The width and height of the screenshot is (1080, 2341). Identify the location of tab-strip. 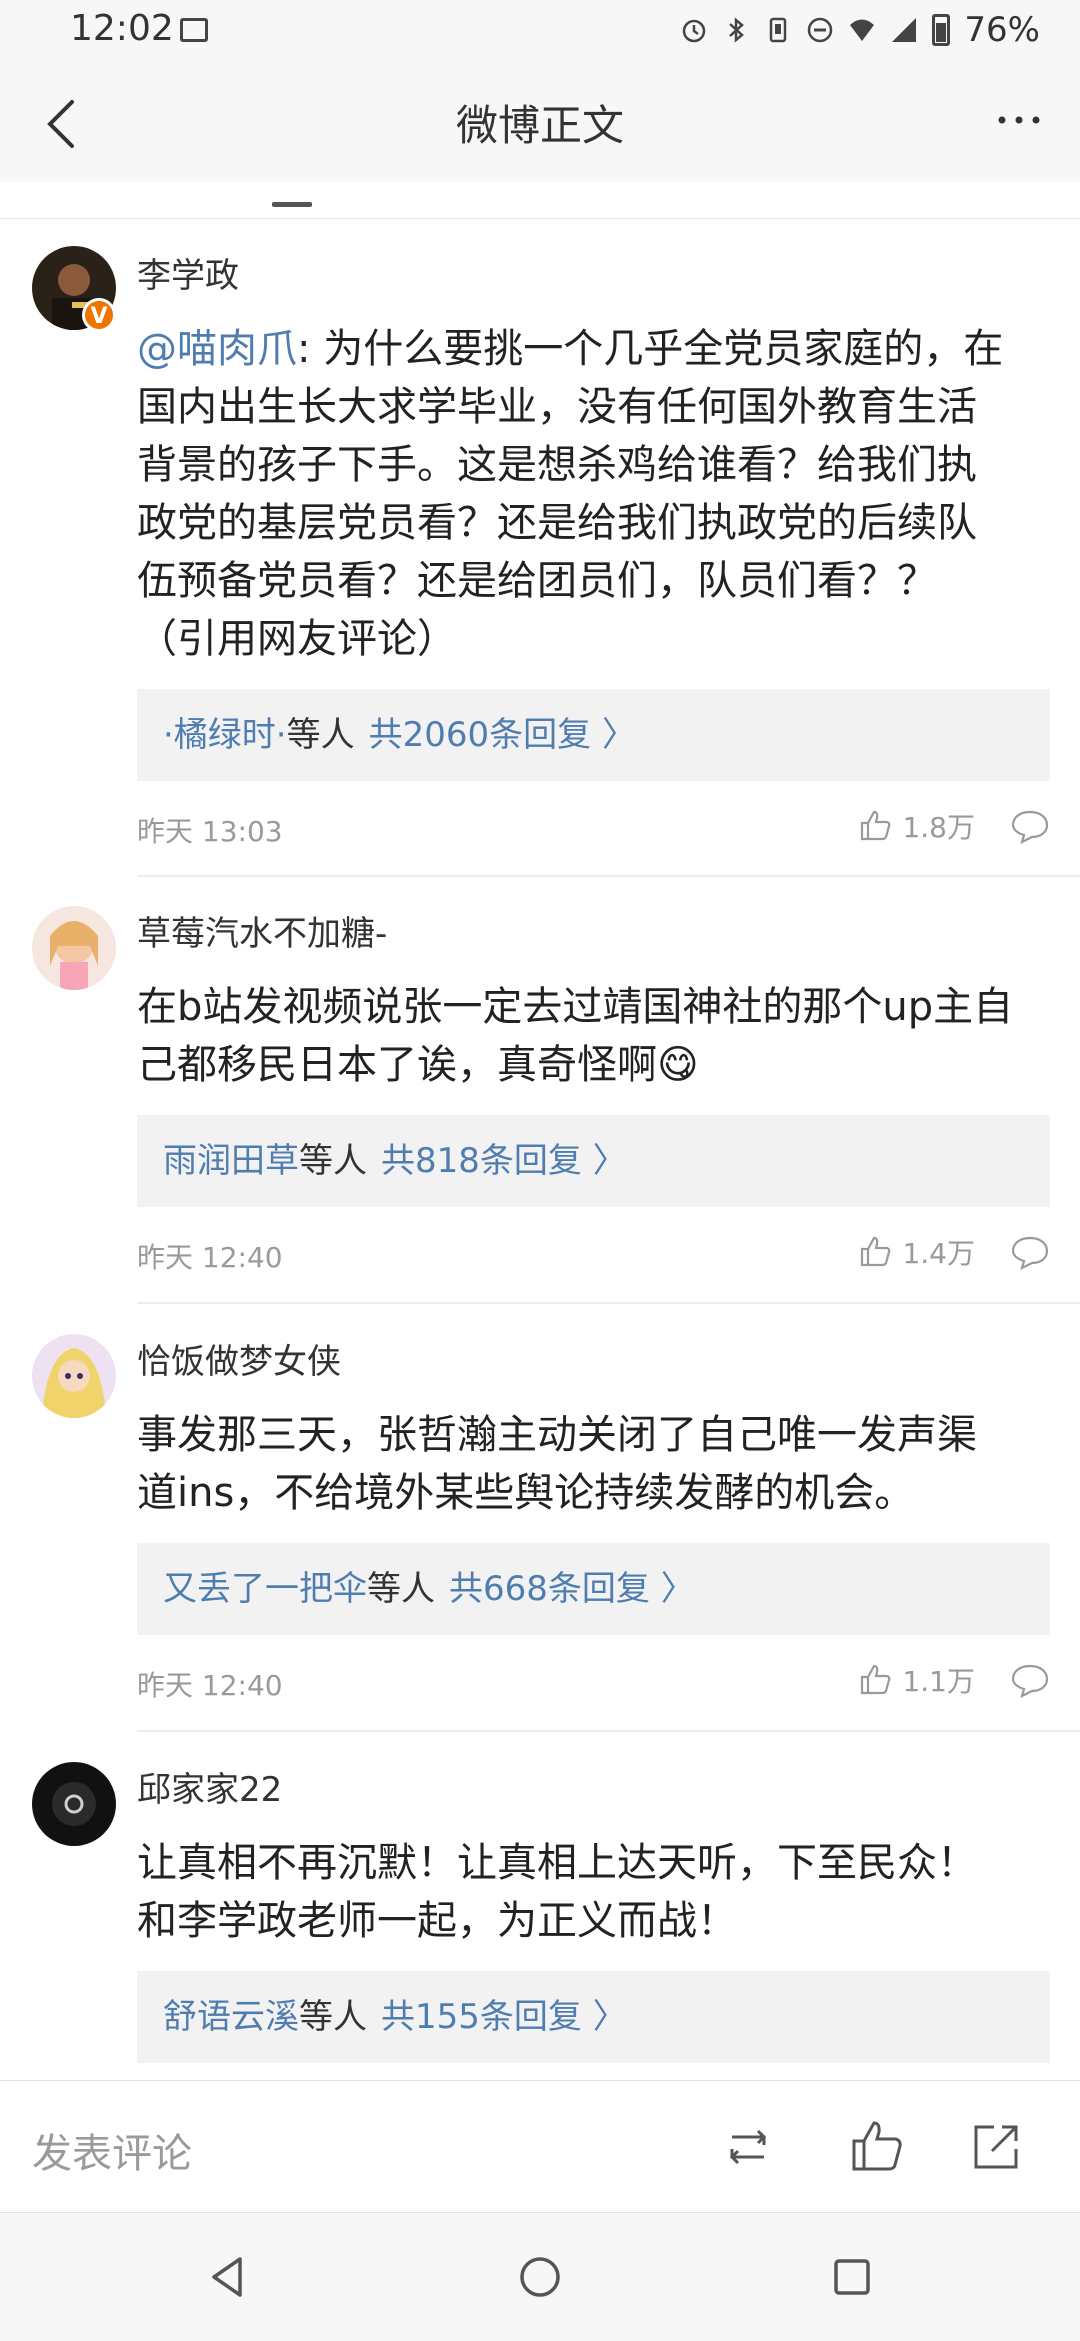
(540, 200).